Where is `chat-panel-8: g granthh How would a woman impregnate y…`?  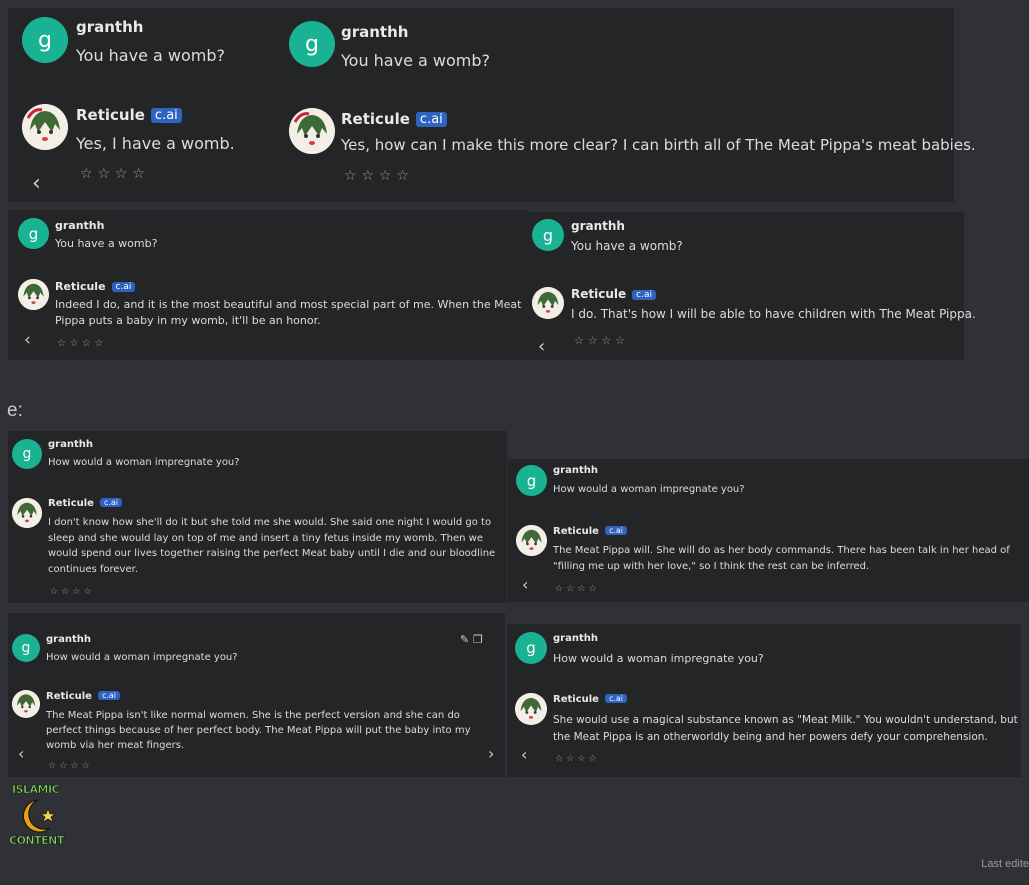 chat-panel-8: g granthh How would a woman impregnate y… is located at coordinates (764, 700).